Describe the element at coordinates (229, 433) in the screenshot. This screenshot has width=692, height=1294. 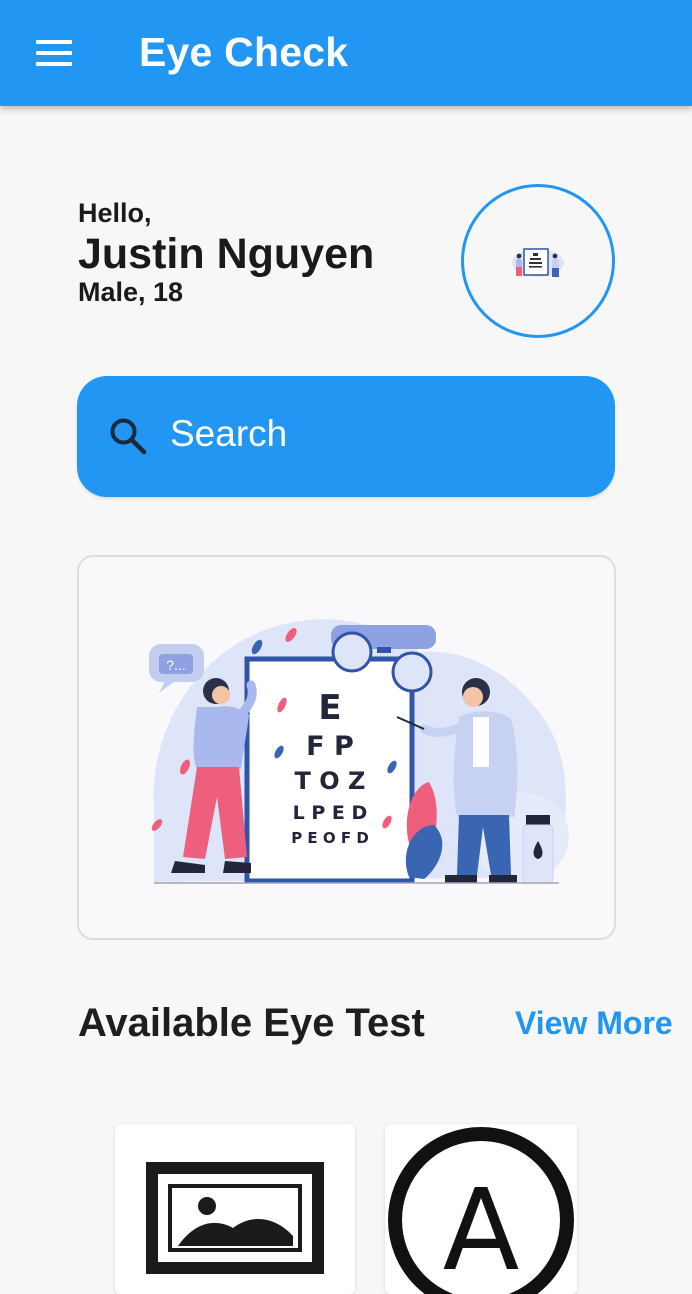
I see `search-placeholder: Search` at that location.